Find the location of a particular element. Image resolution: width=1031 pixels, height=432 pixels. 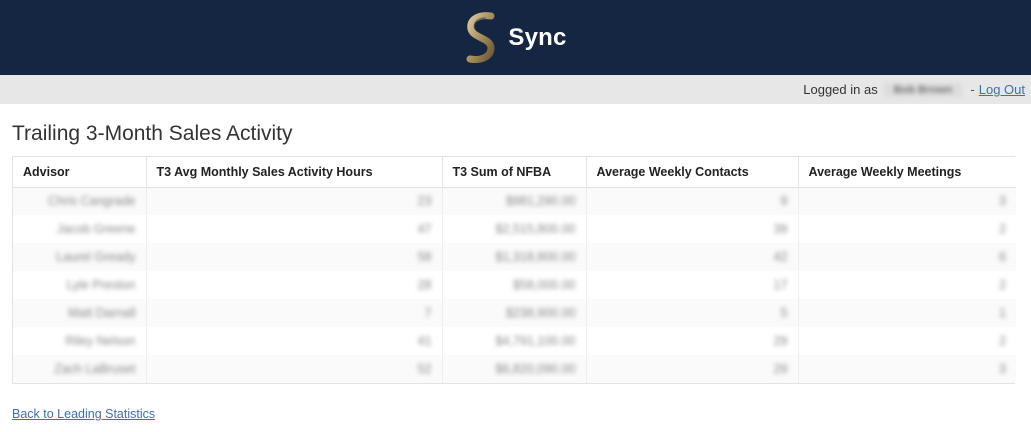

column-header-weekly-contacts: Average Weekly Contacts is located at coordinates (692, 172).